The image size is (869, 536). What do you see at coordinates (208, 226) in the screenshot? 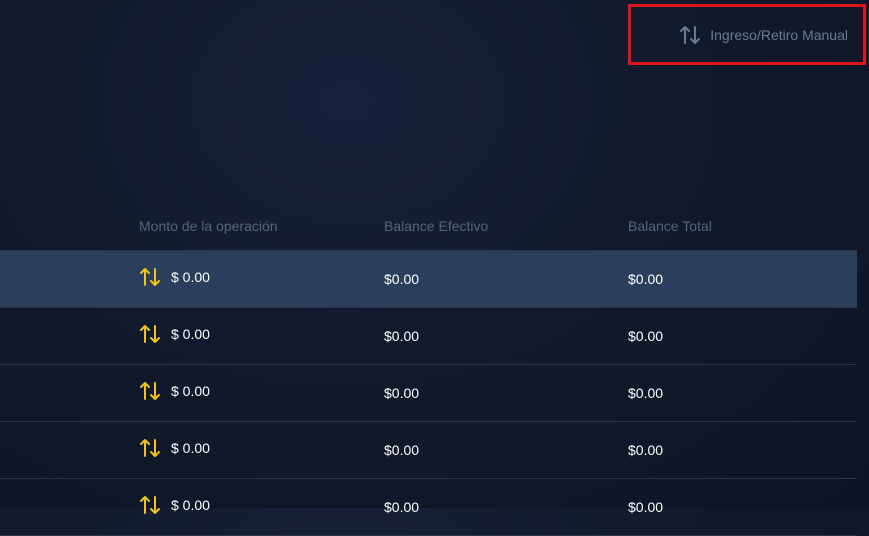
I see `column-header-amount: Monto de la operación` at bounding box center [208, 226].